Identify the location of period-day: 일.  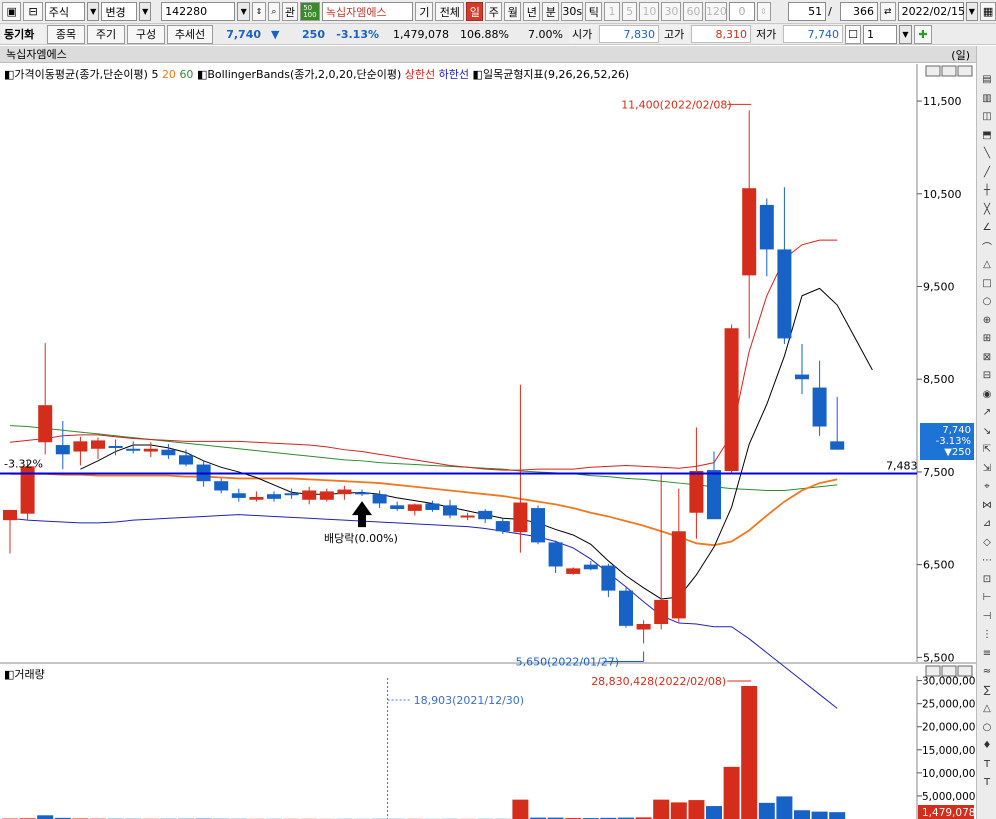
(475, 11).